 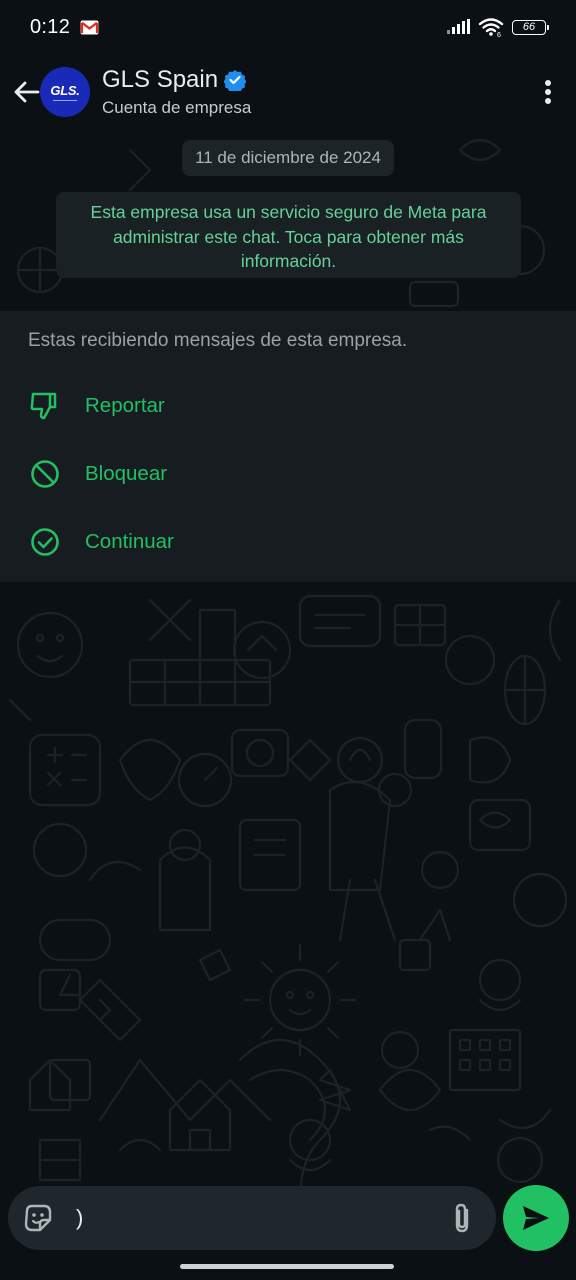 I want to click on gesture-navigation-bar, so click(x=287, y=1266).